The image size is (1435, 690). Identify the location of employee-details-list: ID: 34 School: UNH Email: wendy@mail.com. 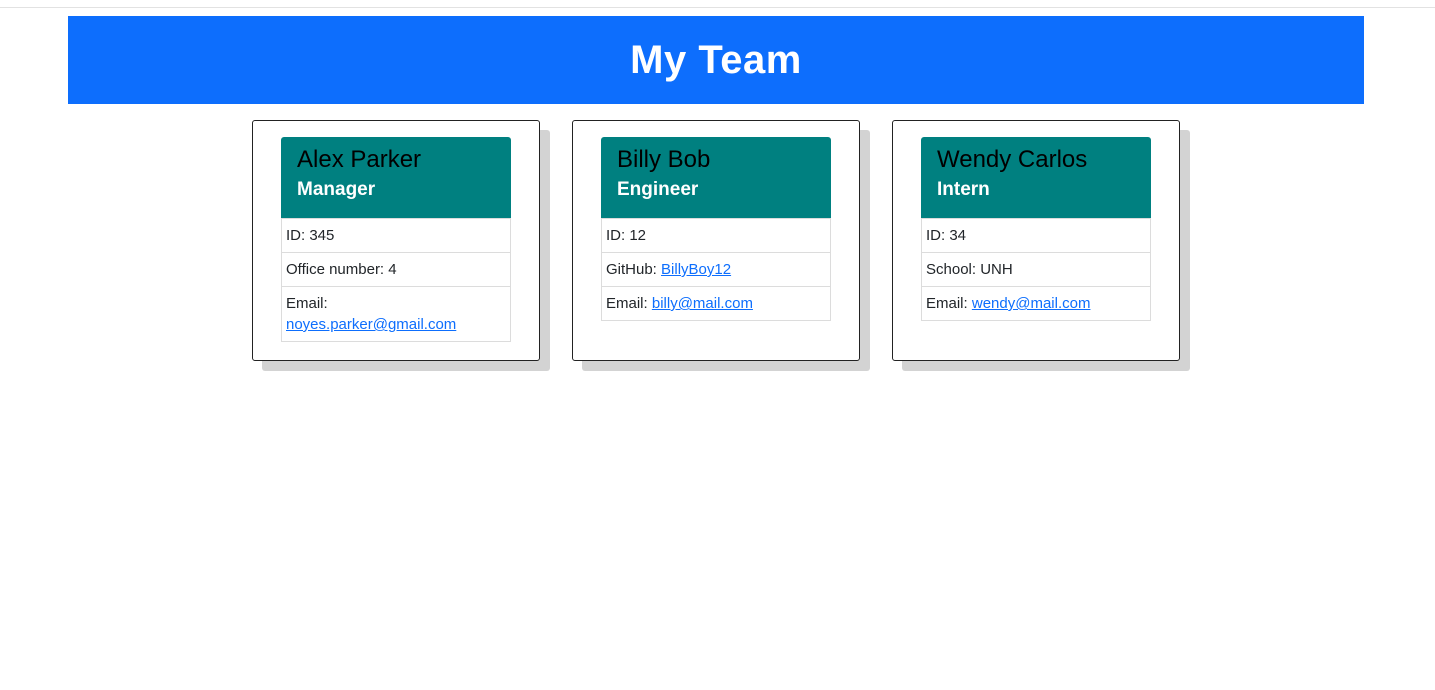
(1036, 269).